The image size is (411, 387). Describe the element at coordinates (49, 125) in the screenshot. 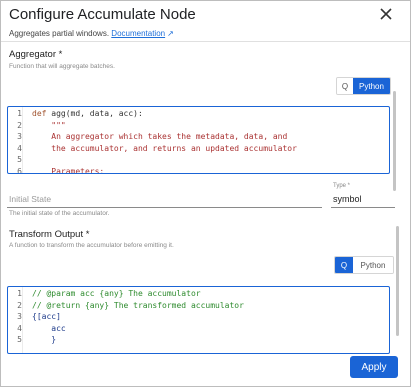

I see `line-code: """` at that location.